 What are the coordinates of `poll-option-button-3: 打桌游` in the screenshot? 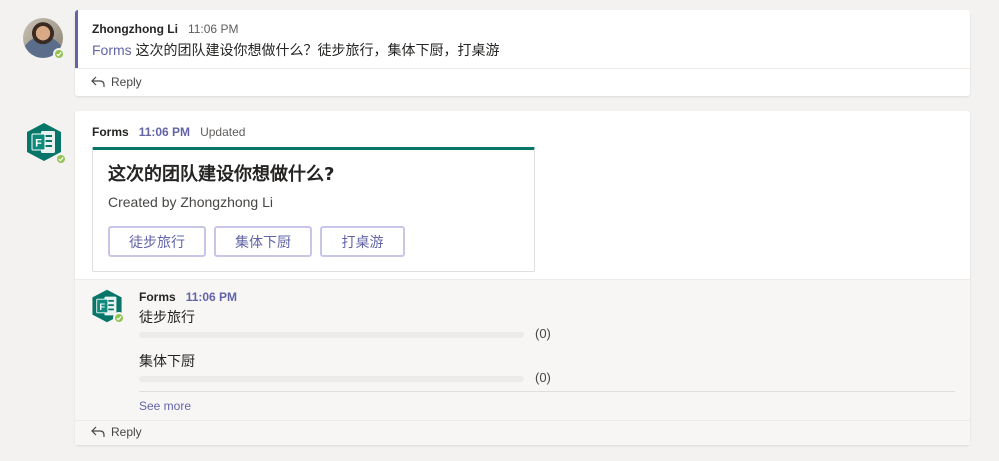 It's located at (362, 241).